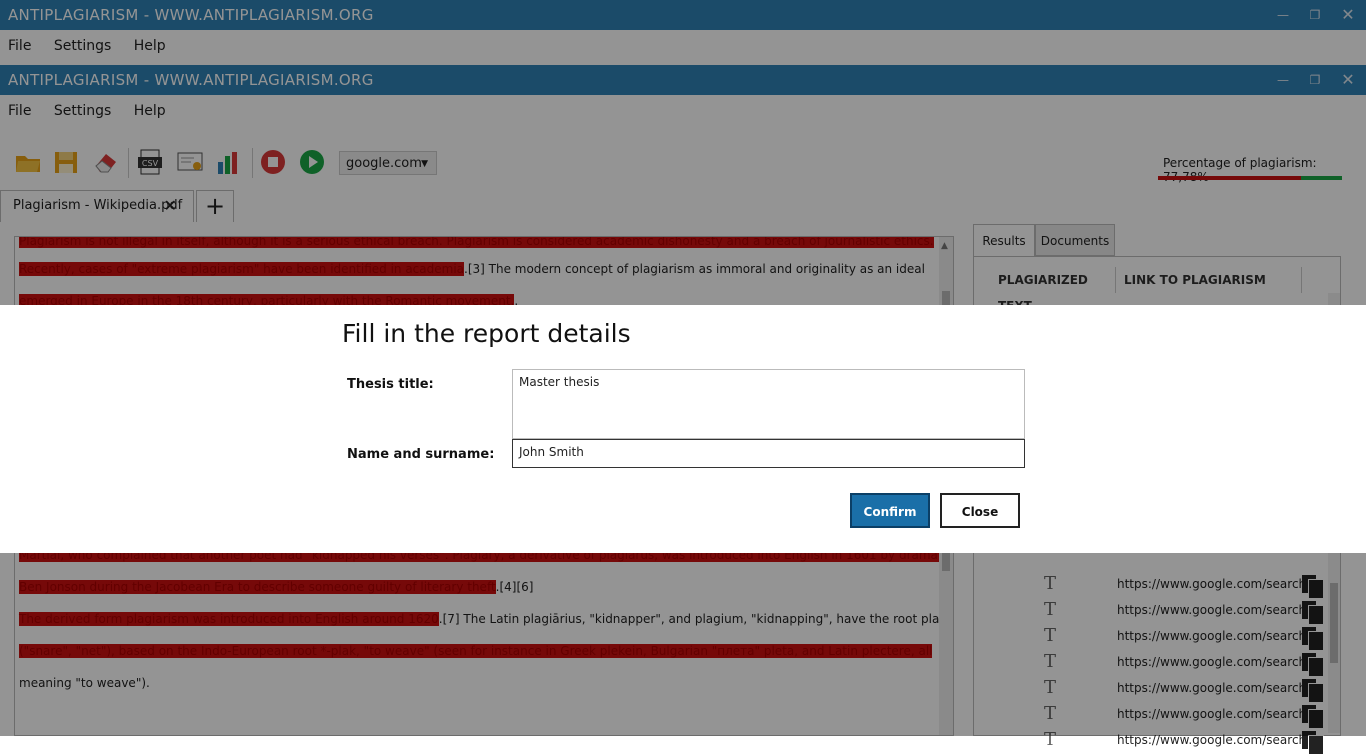 Image resolution: width=1366 pixels, height=755 pixels. I want to click on confirm-button: Confirm, so click(890, 510).